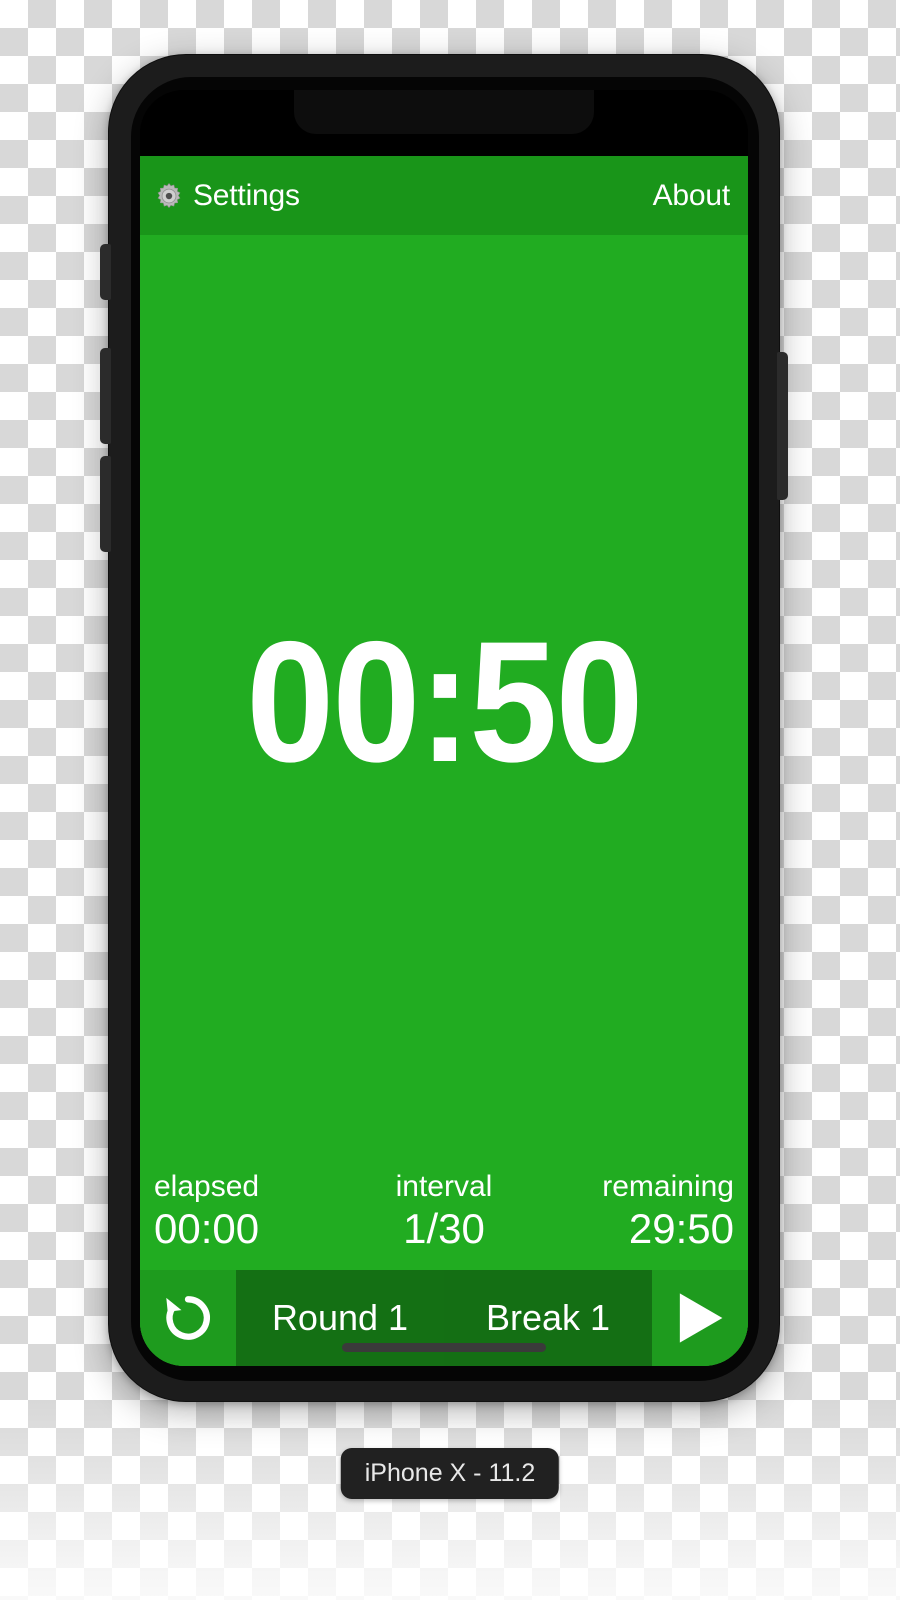  I want to click on play-icon, so click(700, 1318).